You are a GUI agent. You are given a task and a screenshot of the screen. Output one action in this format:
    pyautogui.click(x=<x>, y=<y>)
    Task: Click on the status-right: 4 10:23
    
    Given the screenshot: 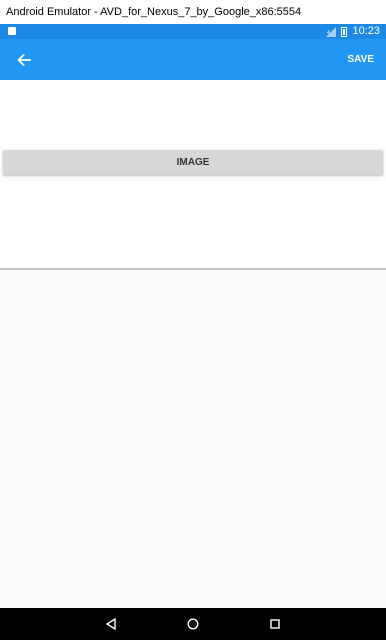 What is the action you would take?
    pyautogui.click(x=353, y=31)
    